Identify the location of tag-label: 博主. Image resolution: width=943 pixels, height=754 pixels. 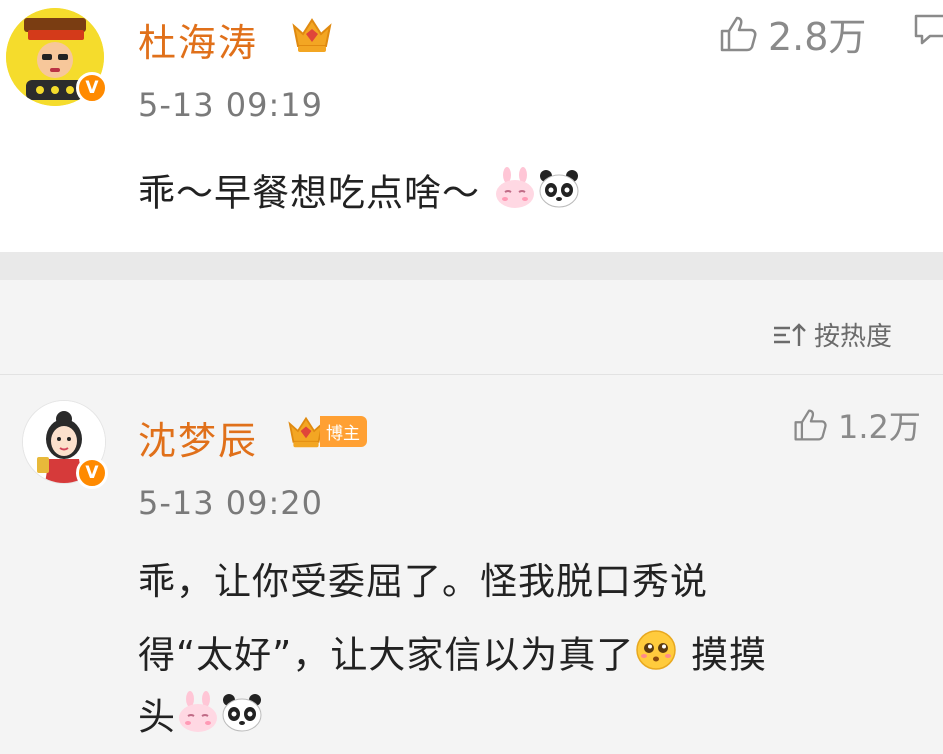
(343, 431).